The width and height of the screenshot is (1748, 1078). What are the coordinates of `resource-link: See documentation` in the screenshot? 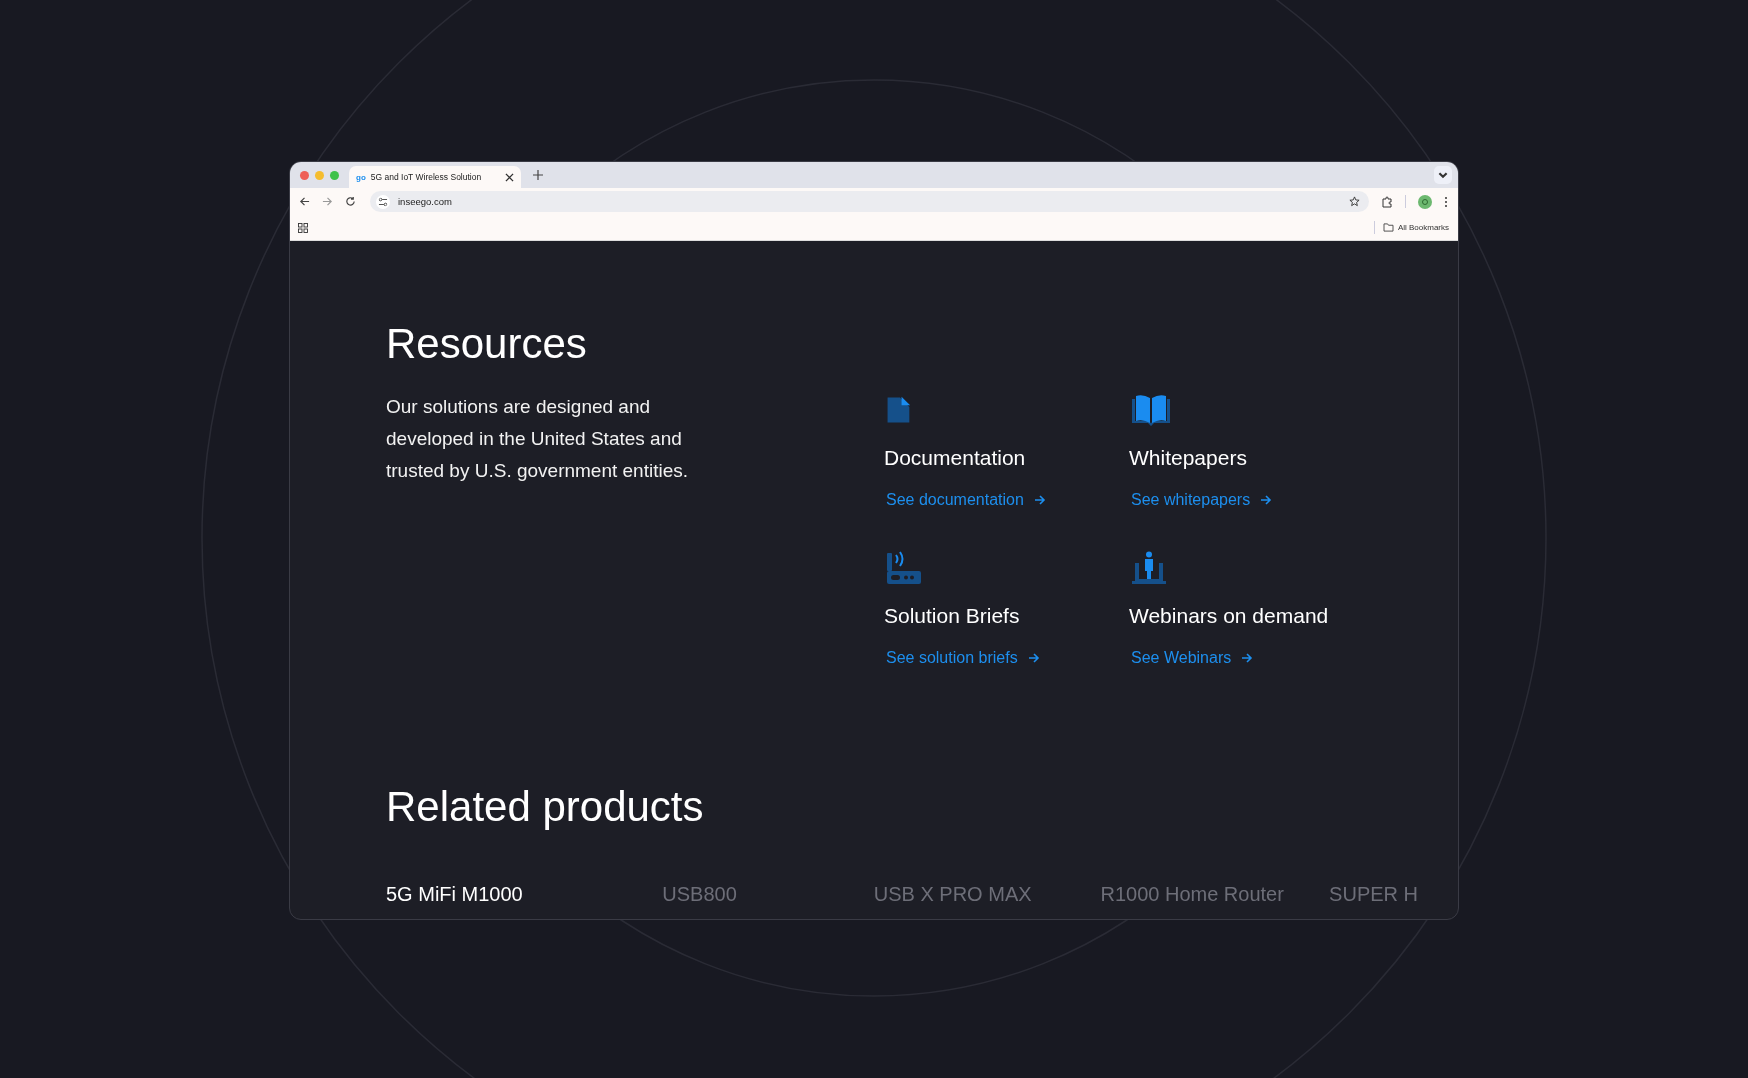 It's located at (966, 500).